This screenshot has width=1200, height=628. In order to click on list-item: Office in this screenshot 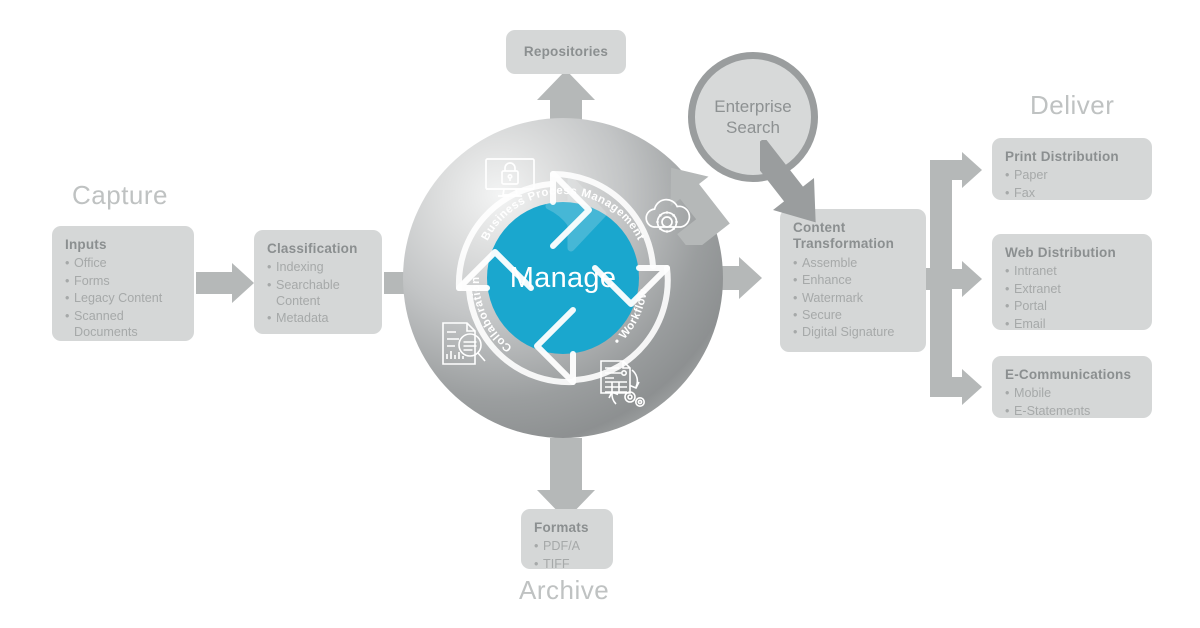, I will do `click(123, 264)`.